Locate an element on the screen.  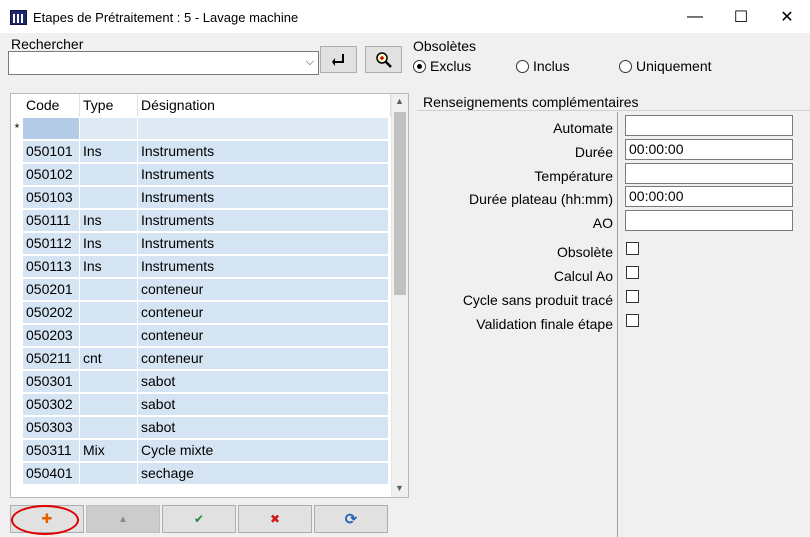
delete-button: ✖ is located at coordinates (275, 519).